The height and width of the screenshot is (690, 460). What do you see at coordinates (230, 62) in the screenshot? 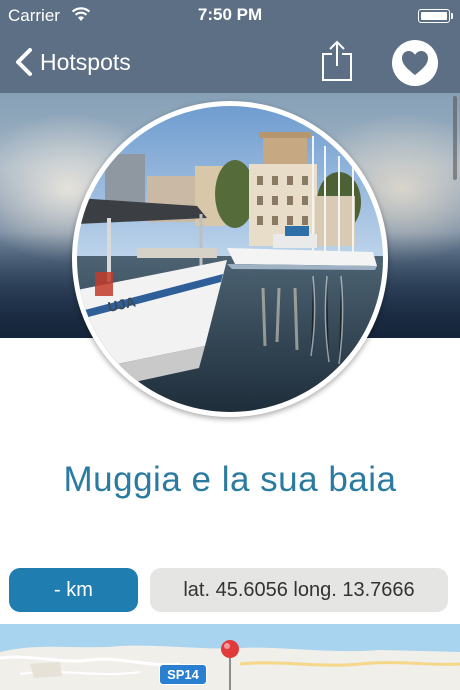
I see `navigation-bar: Hotspots` at bounding box center [230, 62].